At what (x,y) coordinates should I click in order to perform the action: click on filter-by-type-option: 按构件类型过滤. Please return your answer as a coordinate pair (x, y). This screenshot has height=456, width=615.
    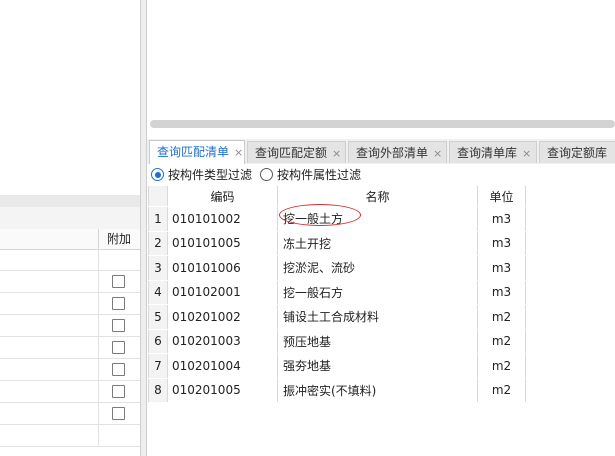
    Looking at the image, I should click on (201, 175).